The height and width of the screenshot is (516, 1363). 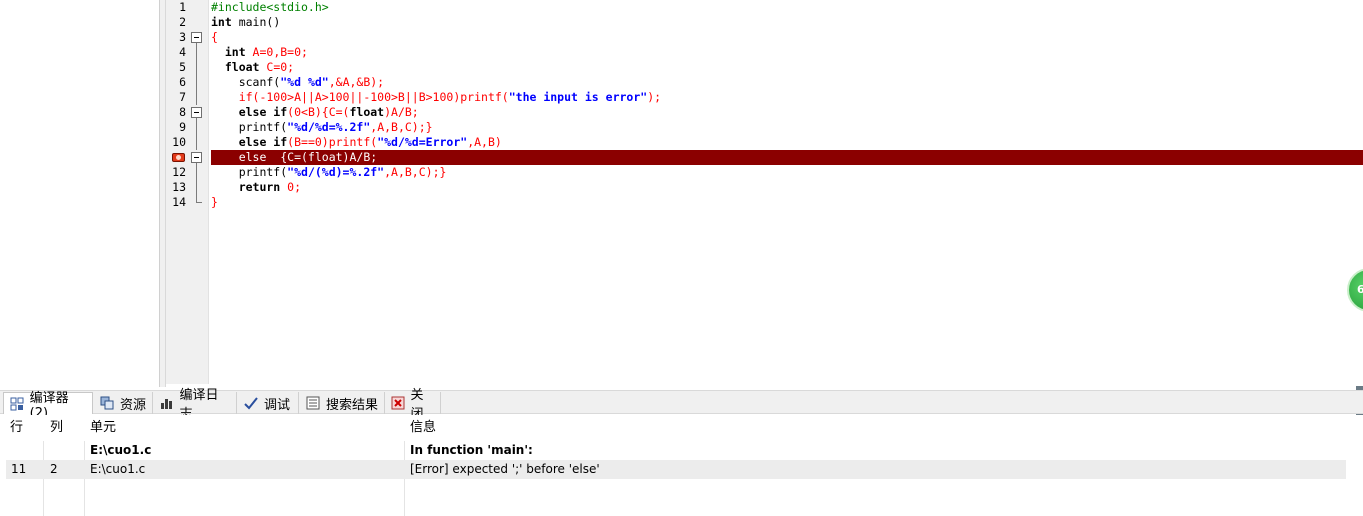 What do you see at coordinates (62, 428) in the screenshot?
I see `column-header-column: 列` at bounding box center [62, 428].